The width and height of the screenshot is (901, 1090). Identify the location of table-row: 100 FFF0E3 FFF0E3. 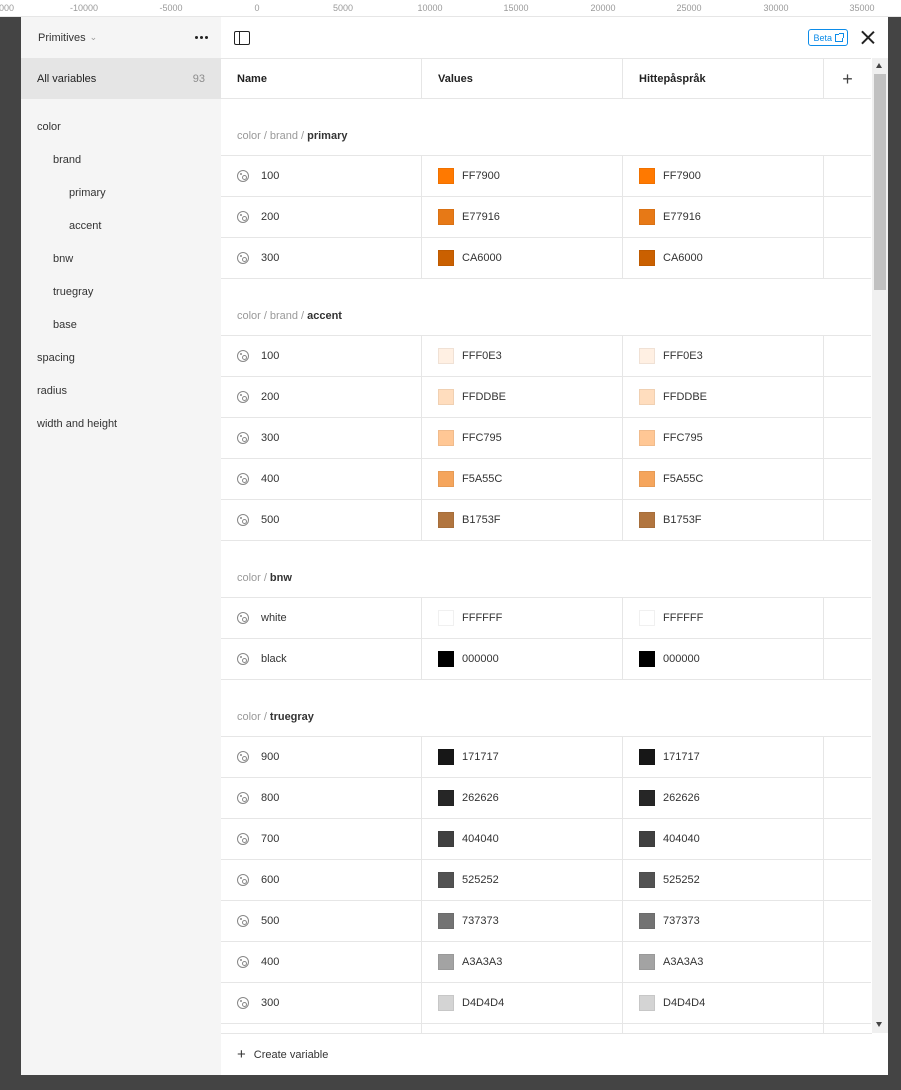
(546, 356).